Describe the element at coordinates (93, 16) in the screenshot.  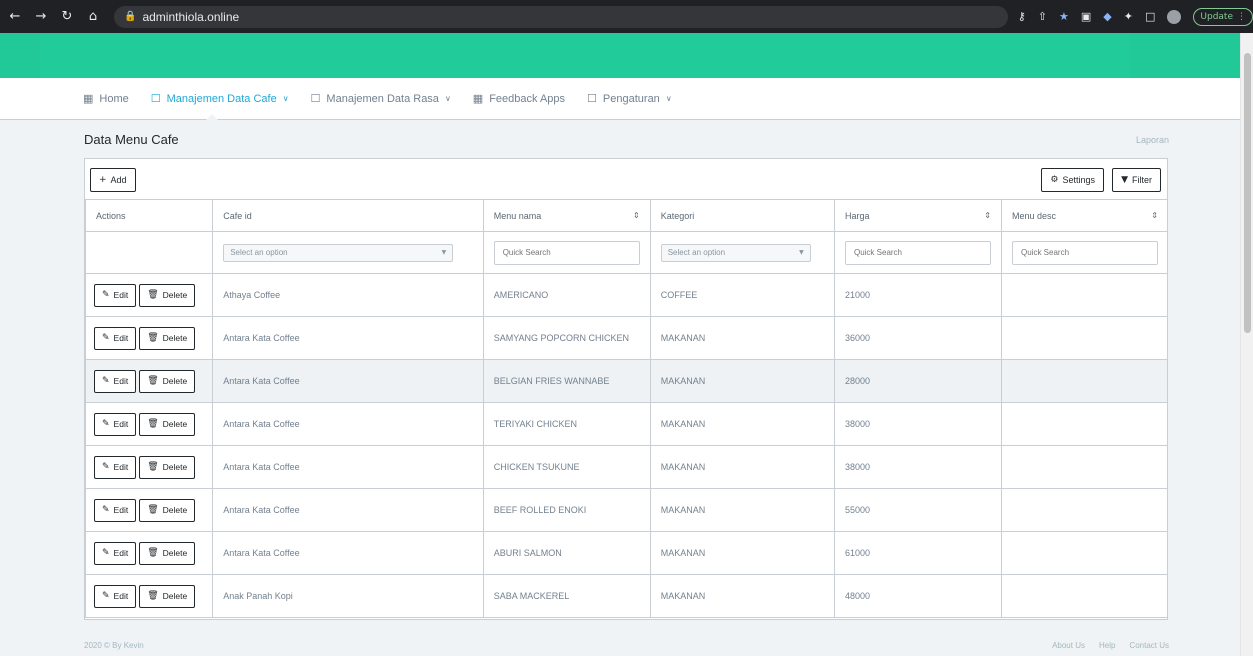
I see `home-icon: ⌂` at that location.